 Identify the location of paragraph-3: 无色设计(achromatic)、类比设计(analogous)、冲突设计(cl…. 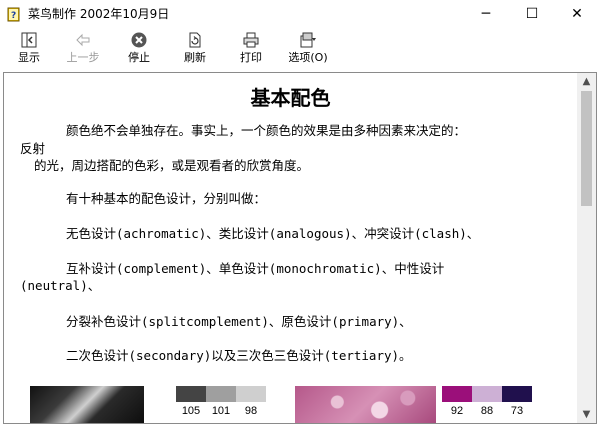
(273, 233).